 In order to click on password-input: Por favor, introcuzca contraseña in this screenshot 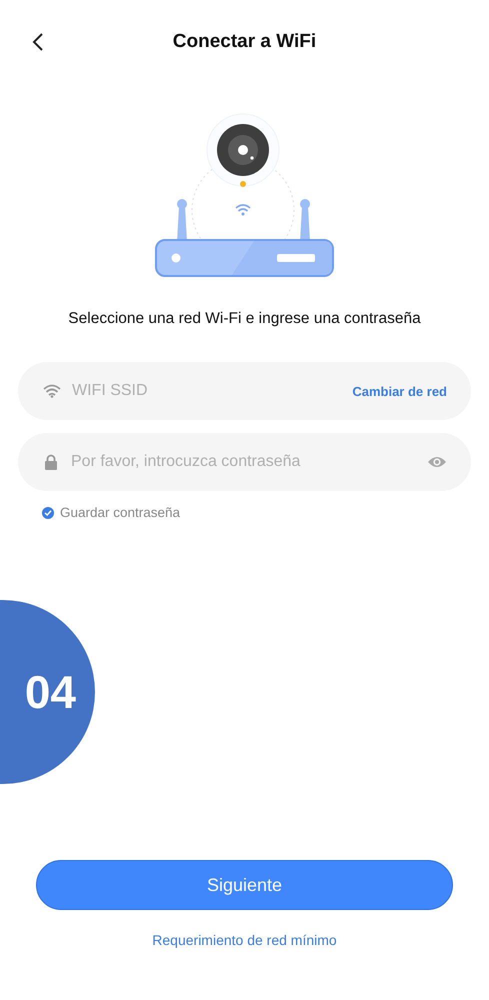, I will do `click(249, 462)`.